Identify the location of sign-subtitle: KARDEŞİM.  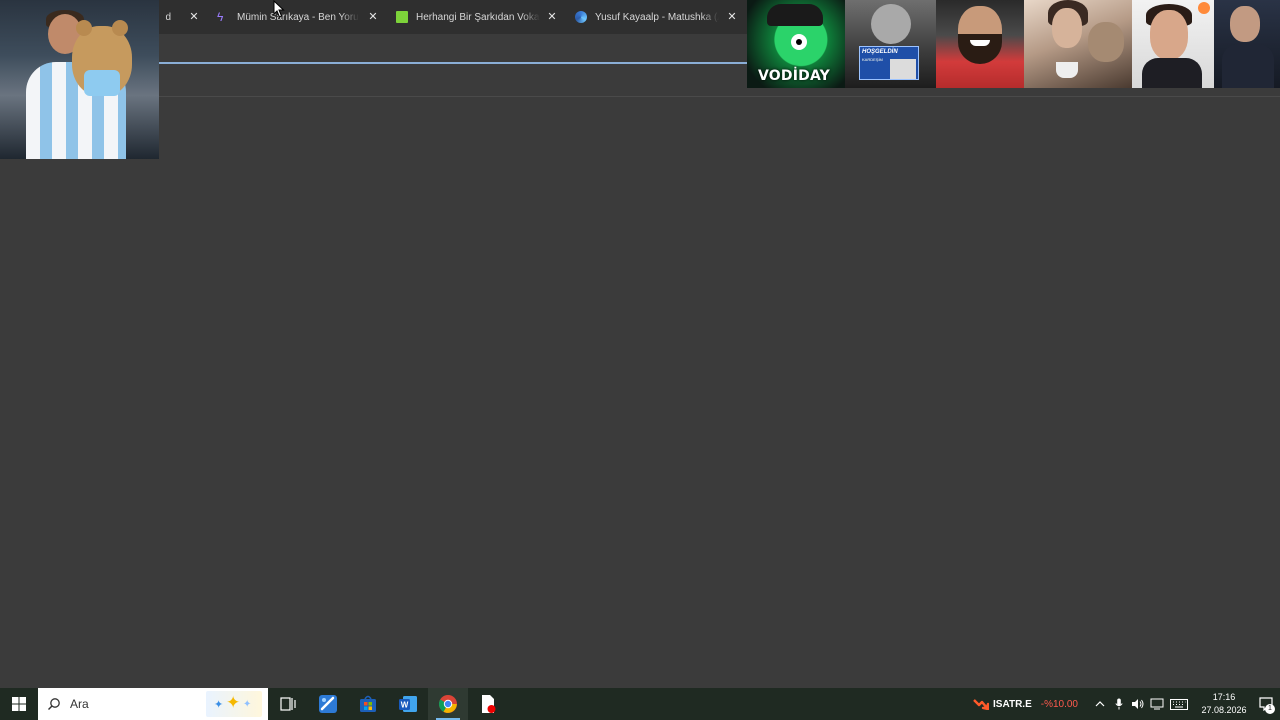
(872, 59).